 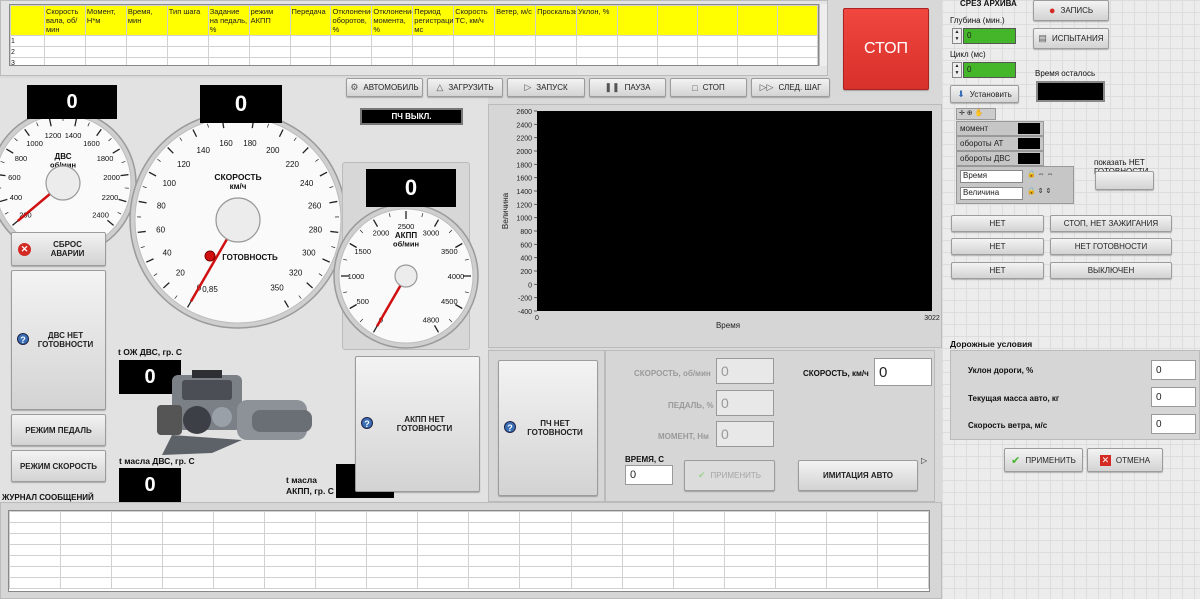 What do you see at coordinates (1173, 397) in the screenshot?
I see `car-mass-field: 0` at bounding box center [1173, 397].